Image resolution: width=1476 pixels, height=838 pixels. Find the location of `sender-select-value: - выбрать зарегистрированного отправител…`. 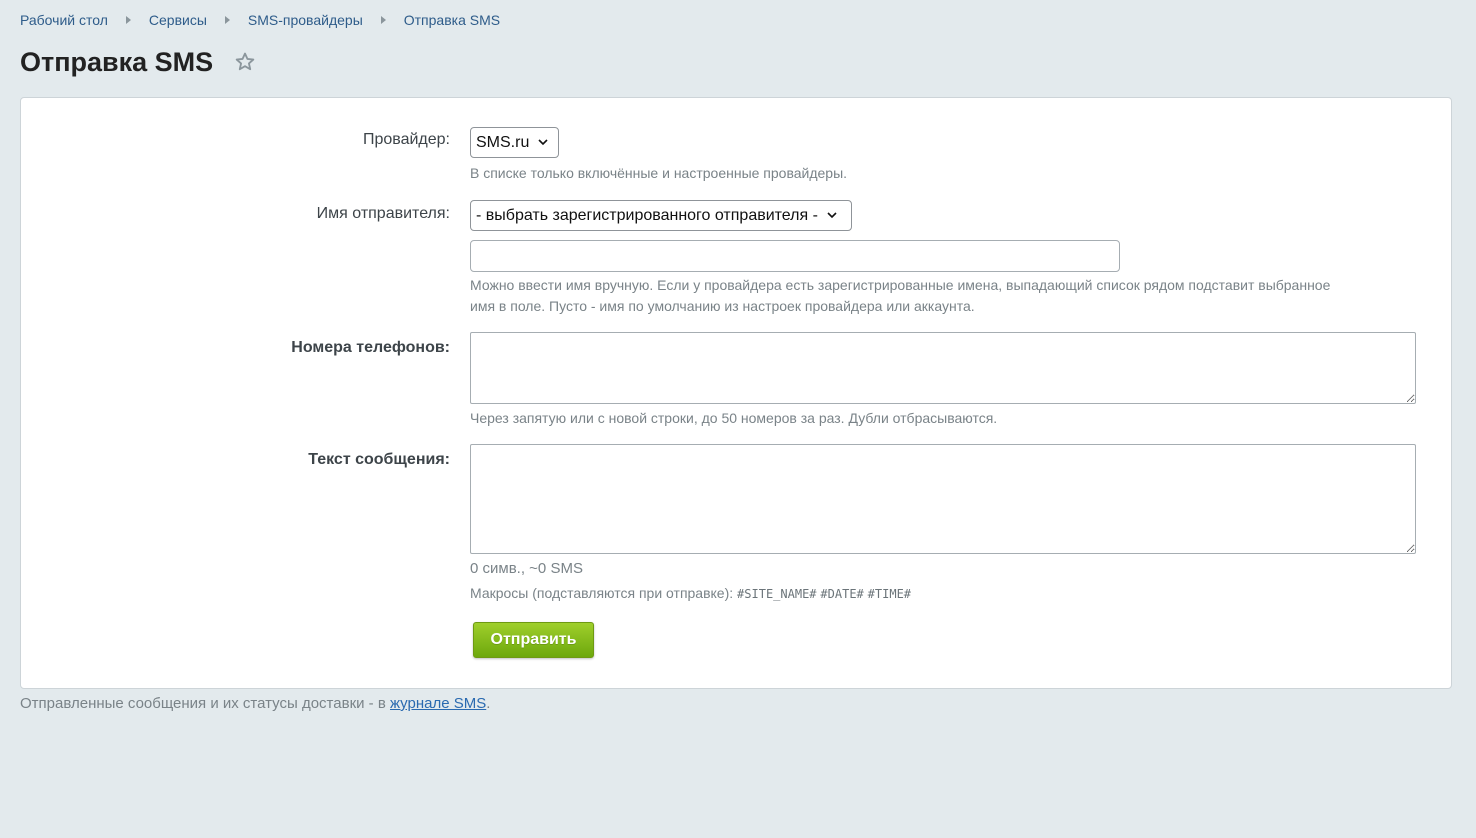

sender-select-value: - выбрать зарегистрированного отправител… is located at coordinates (647, 215).